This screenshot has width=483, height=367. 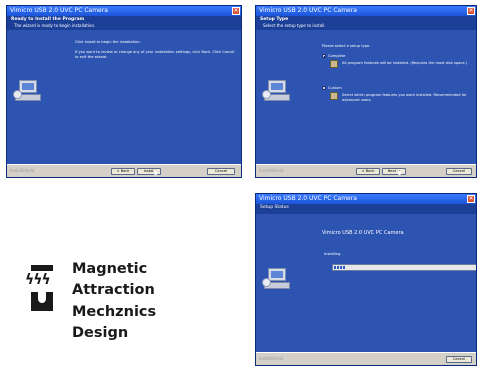 I want to click on progress-fill, so click(x=340, y=267).